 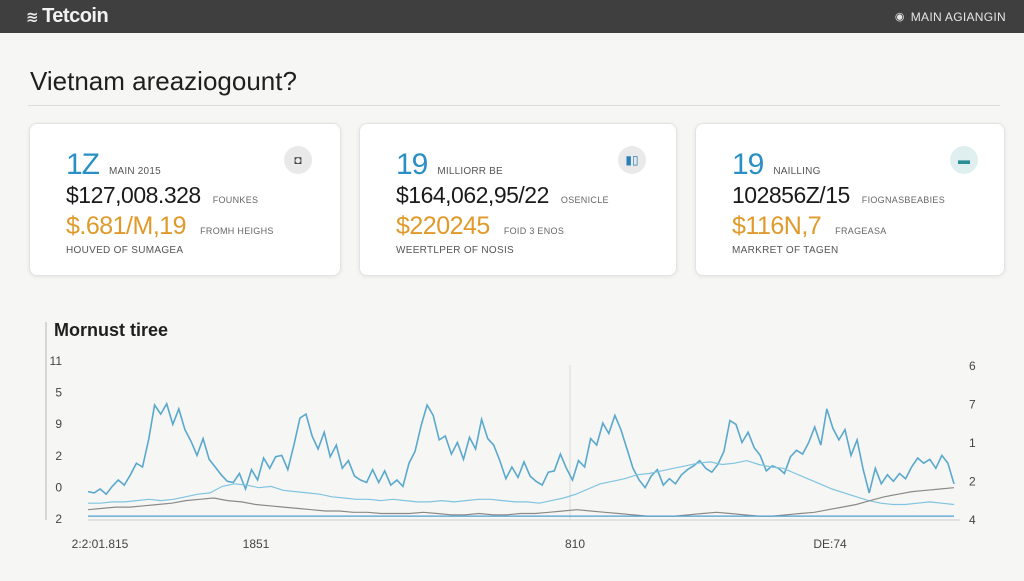 What do you see at coordinates (100, 544) in the screenshot?
I see `x-tick-label: 2:2:01.815` at bounding box center [100, 544].